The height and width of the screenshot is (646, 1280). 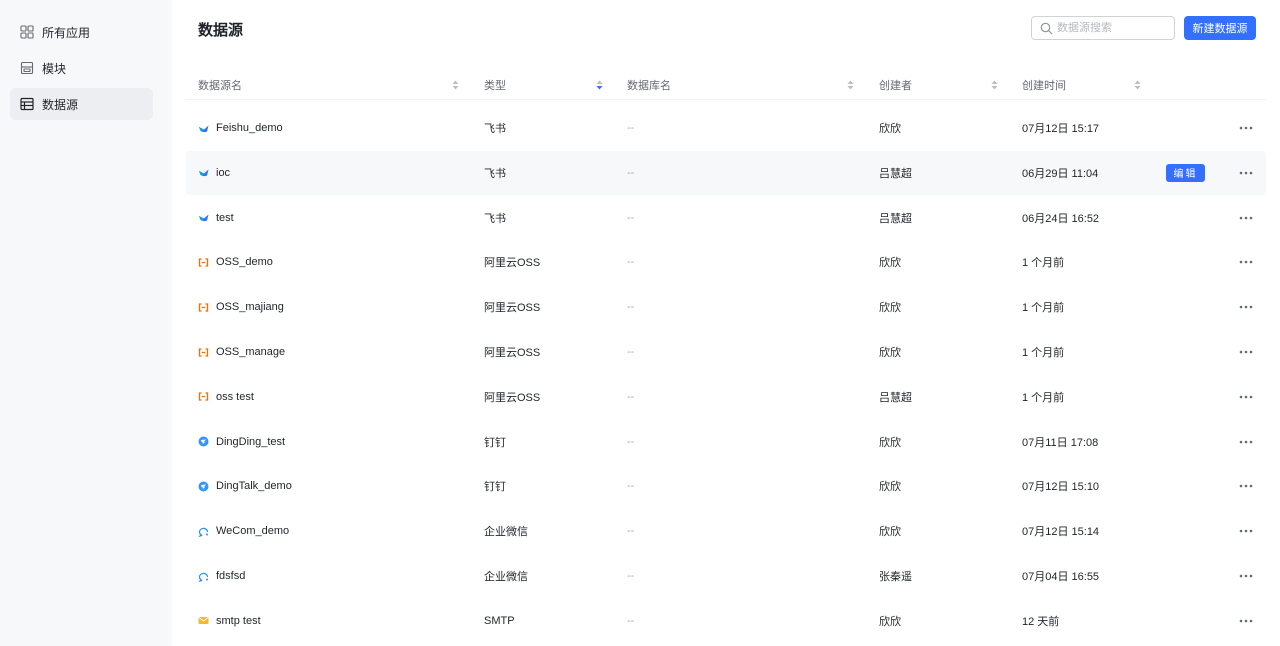 I want to click on cell-type: 钉钉, so click(x=495, y=442).